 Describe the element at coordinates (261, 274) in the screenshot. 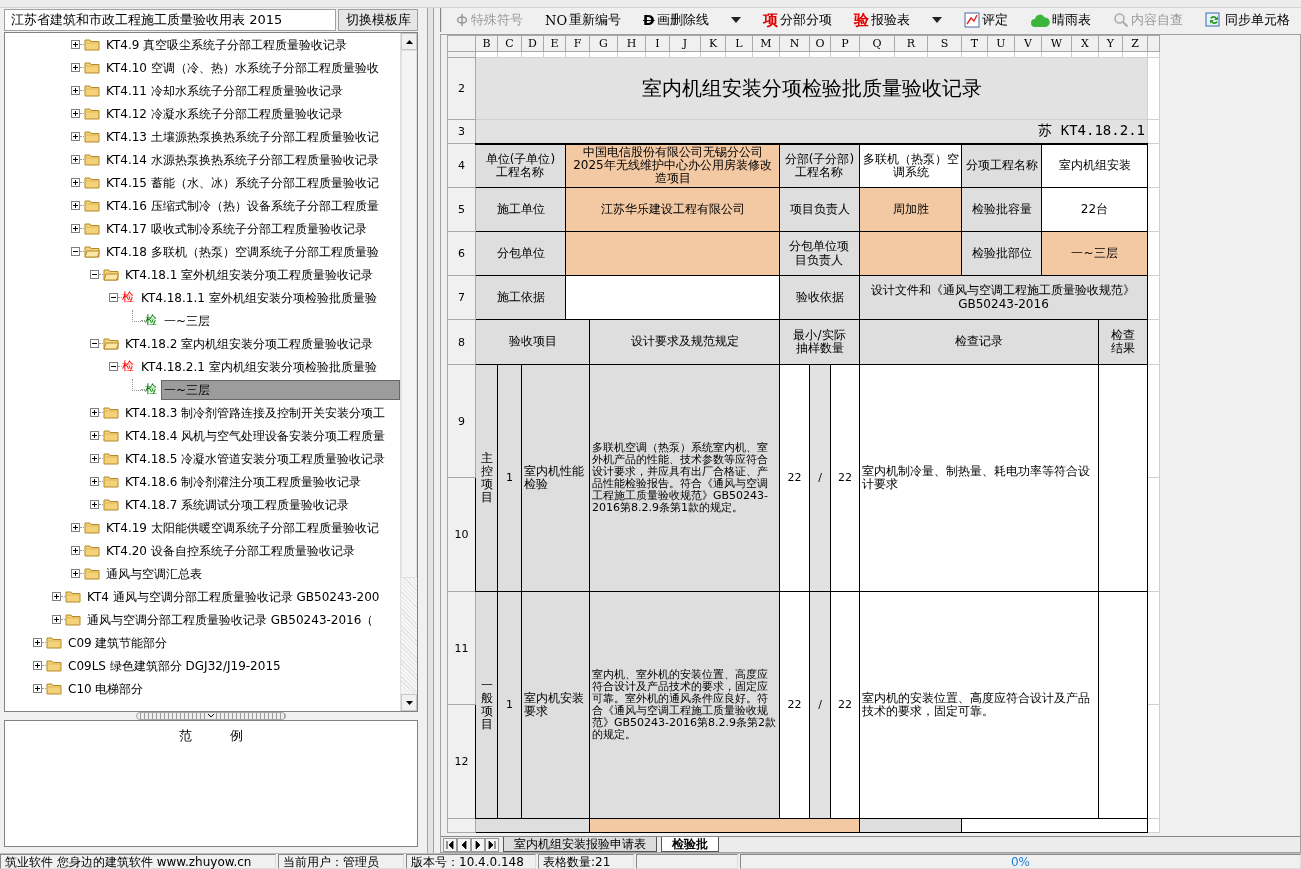

I see `tree-item: KT4.18.1 室外机组安装分项工程质量验收记录` at that location.